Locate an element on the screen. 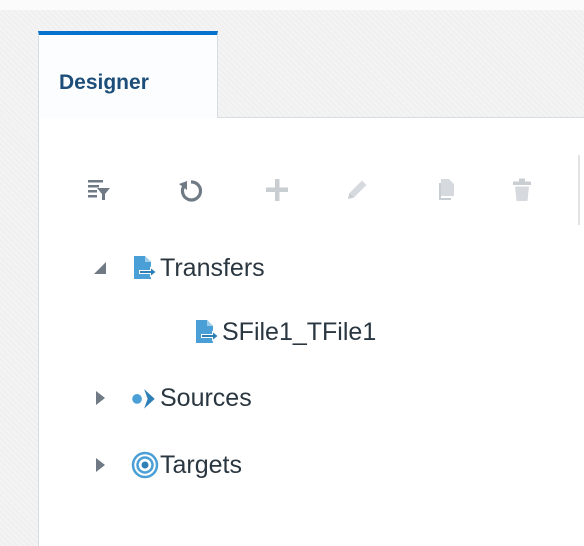 This screenshot has width=584, height=546. pencil-icon is located at coordinates (357, 189).